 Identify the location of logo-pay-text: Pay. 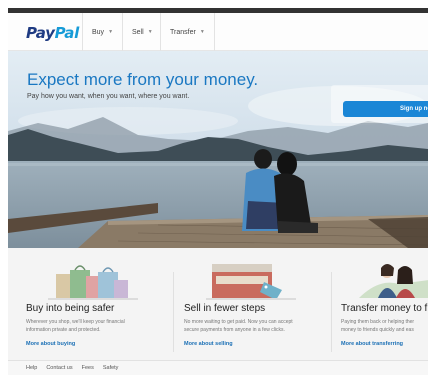
(40, 33).